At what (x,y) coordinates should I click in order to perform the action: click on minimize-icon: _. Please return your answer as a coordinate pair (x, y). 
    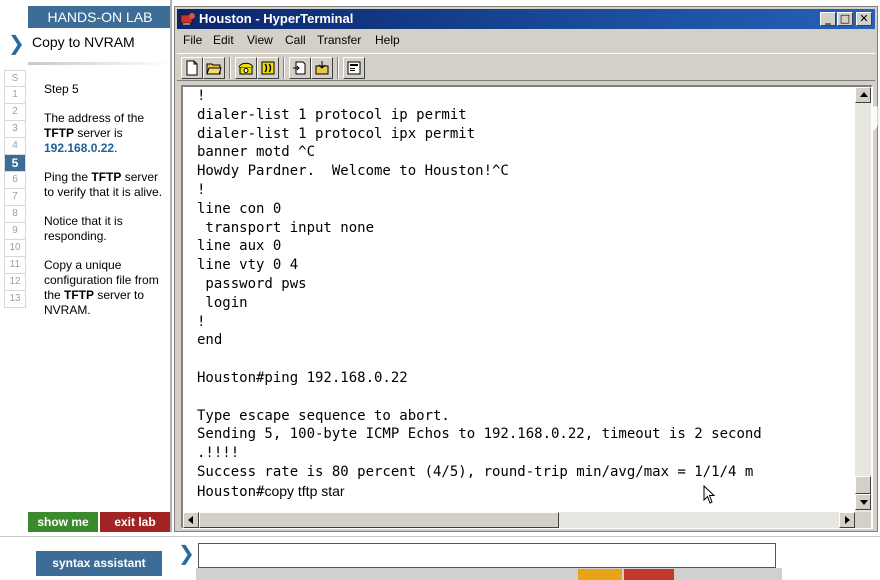
    Looking at the image, I should click on (828, 18).